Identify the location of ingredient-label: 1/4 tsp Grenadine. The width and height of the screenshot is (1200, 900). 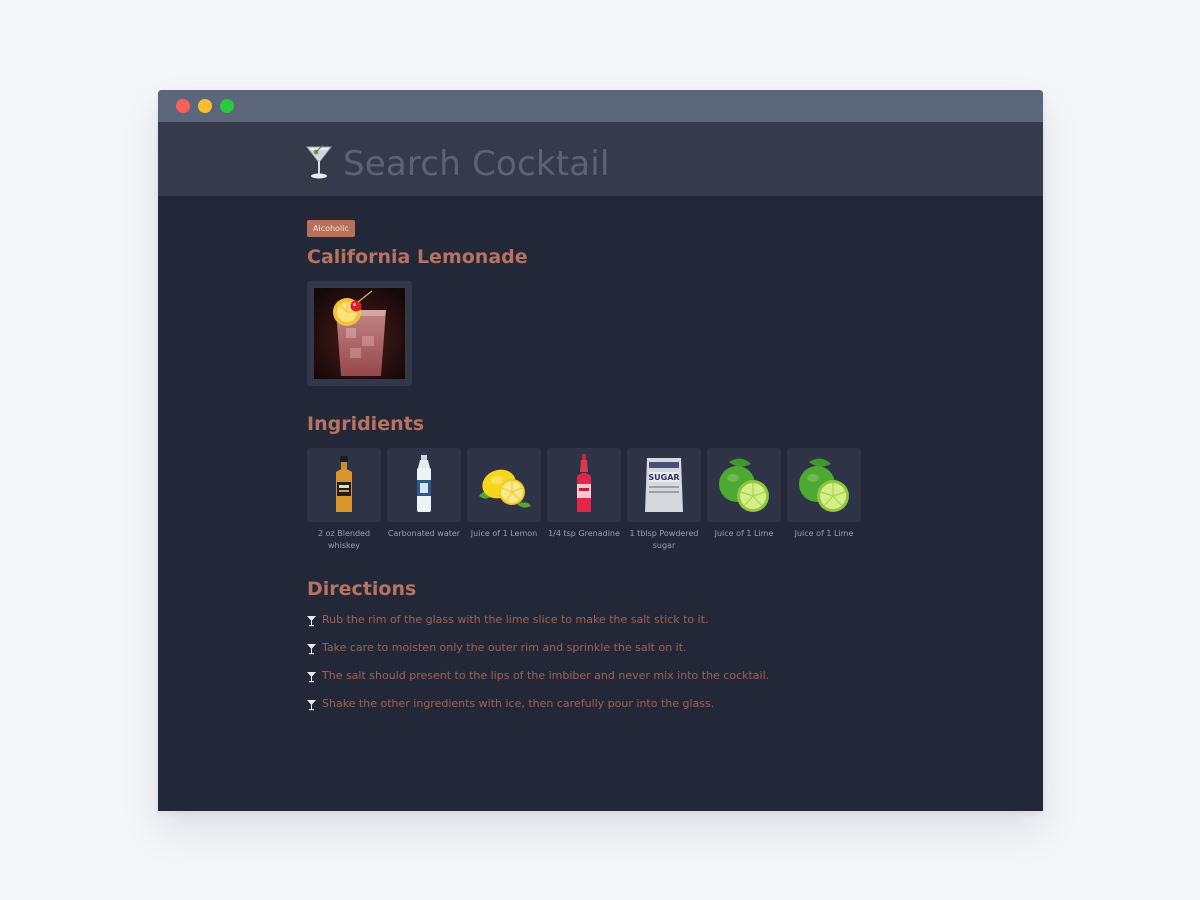
(584, 533).